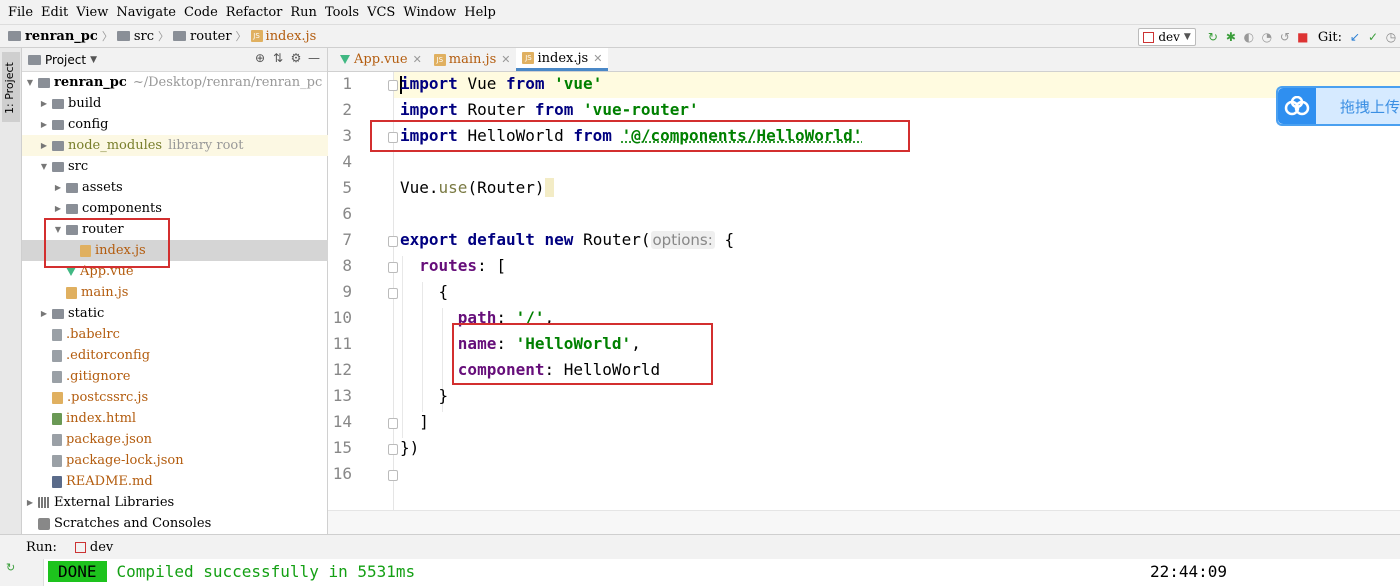 Image resolution: width=1400 pixels, height=586 pixels. I want to click on debug-icon: ✱, so click(1231, 37).